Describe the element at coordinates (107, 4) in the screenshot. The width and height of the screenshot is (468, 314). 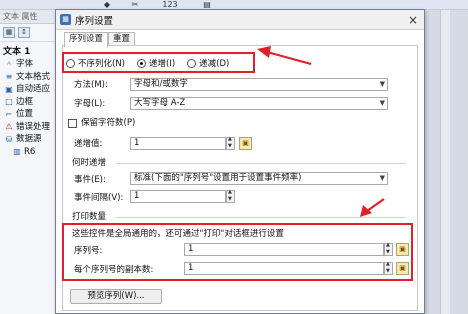
I see `toolbar-icon-1: ◆` at that location.